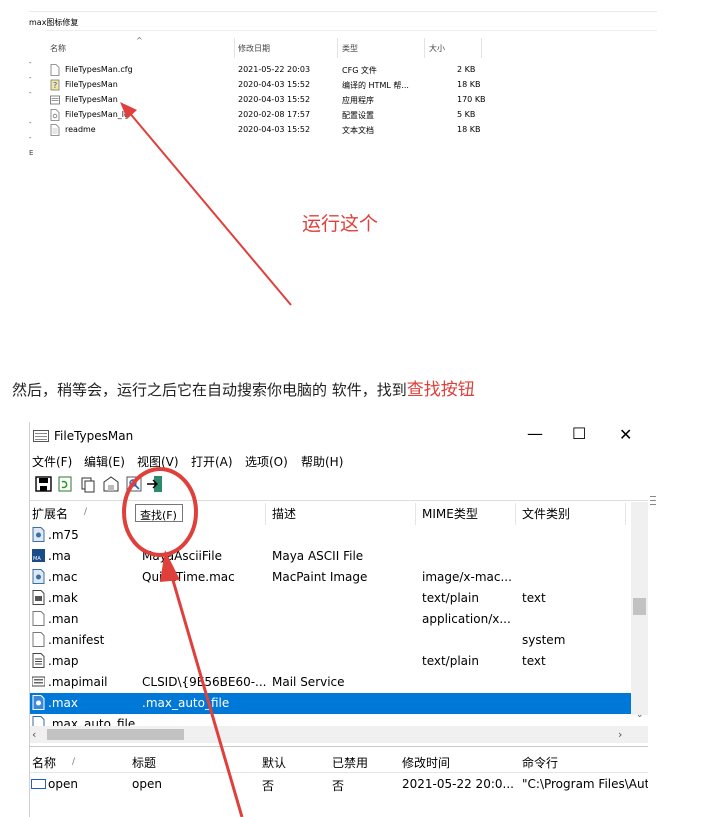 The image size is (707, 817). What do you see at coordinates (440, 390) in the screenshot?
I see `instruction-highlight: 查找按钮` at bounding box center [440, 390].